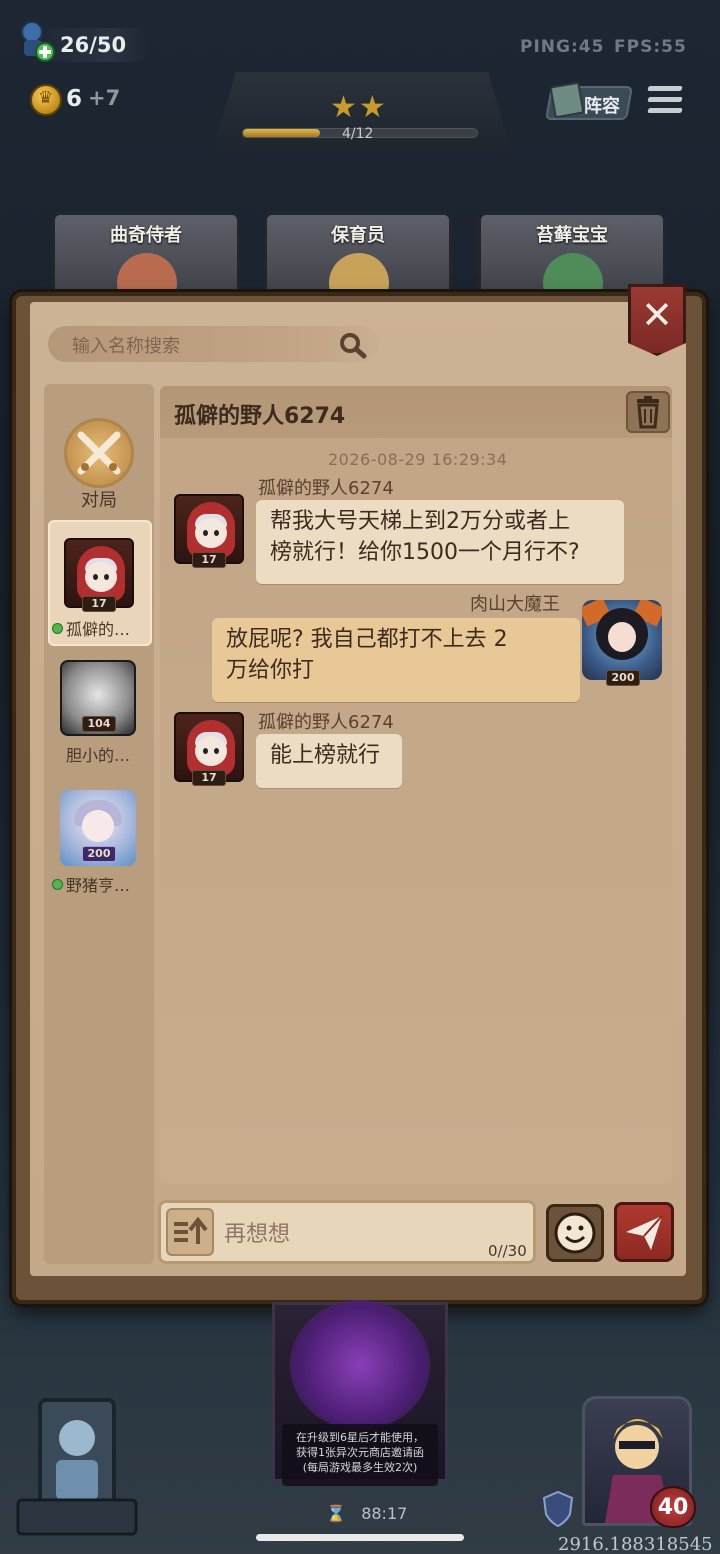 The height and width of the screenshot is (1554, 720). I want to click on message-bubble: 放屁呢? 我自己都打不上去 2 万给你打, so click(396, 660).